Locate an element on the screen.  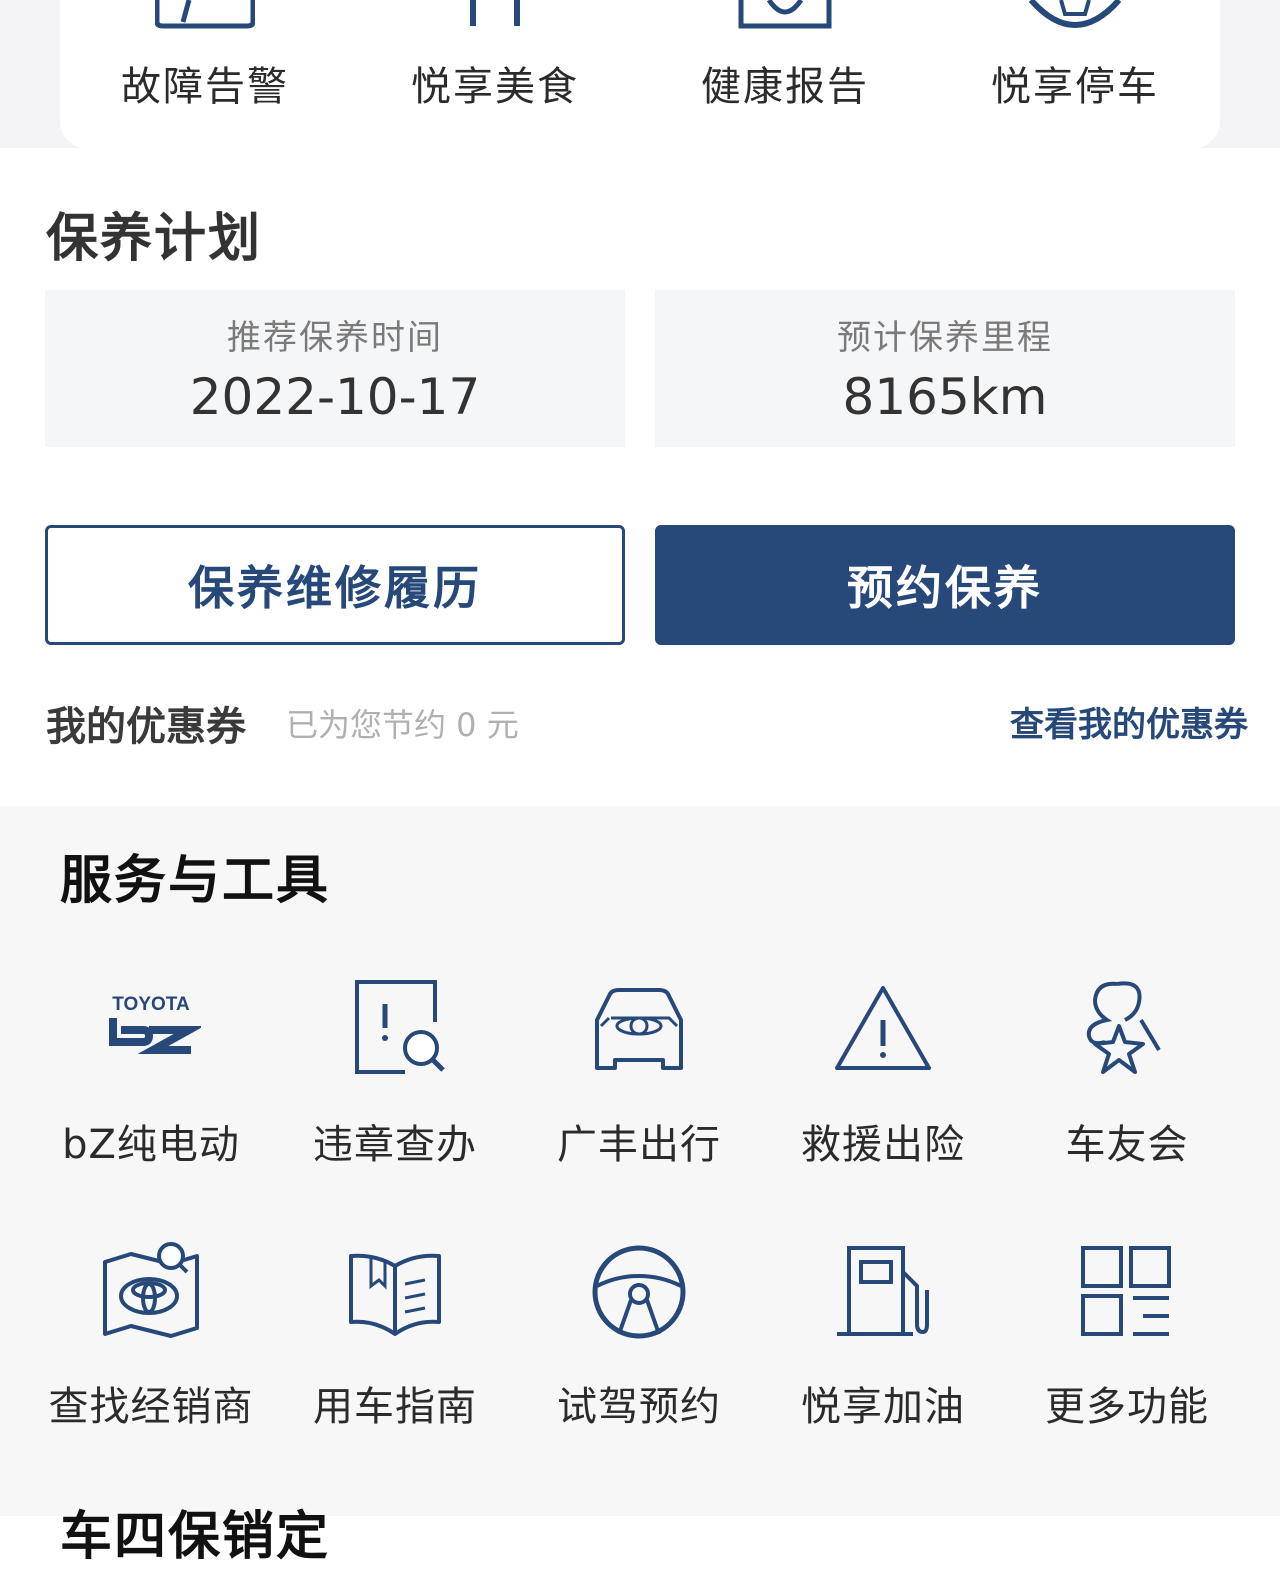
parking-icon is located at coordinates (1075, 17).